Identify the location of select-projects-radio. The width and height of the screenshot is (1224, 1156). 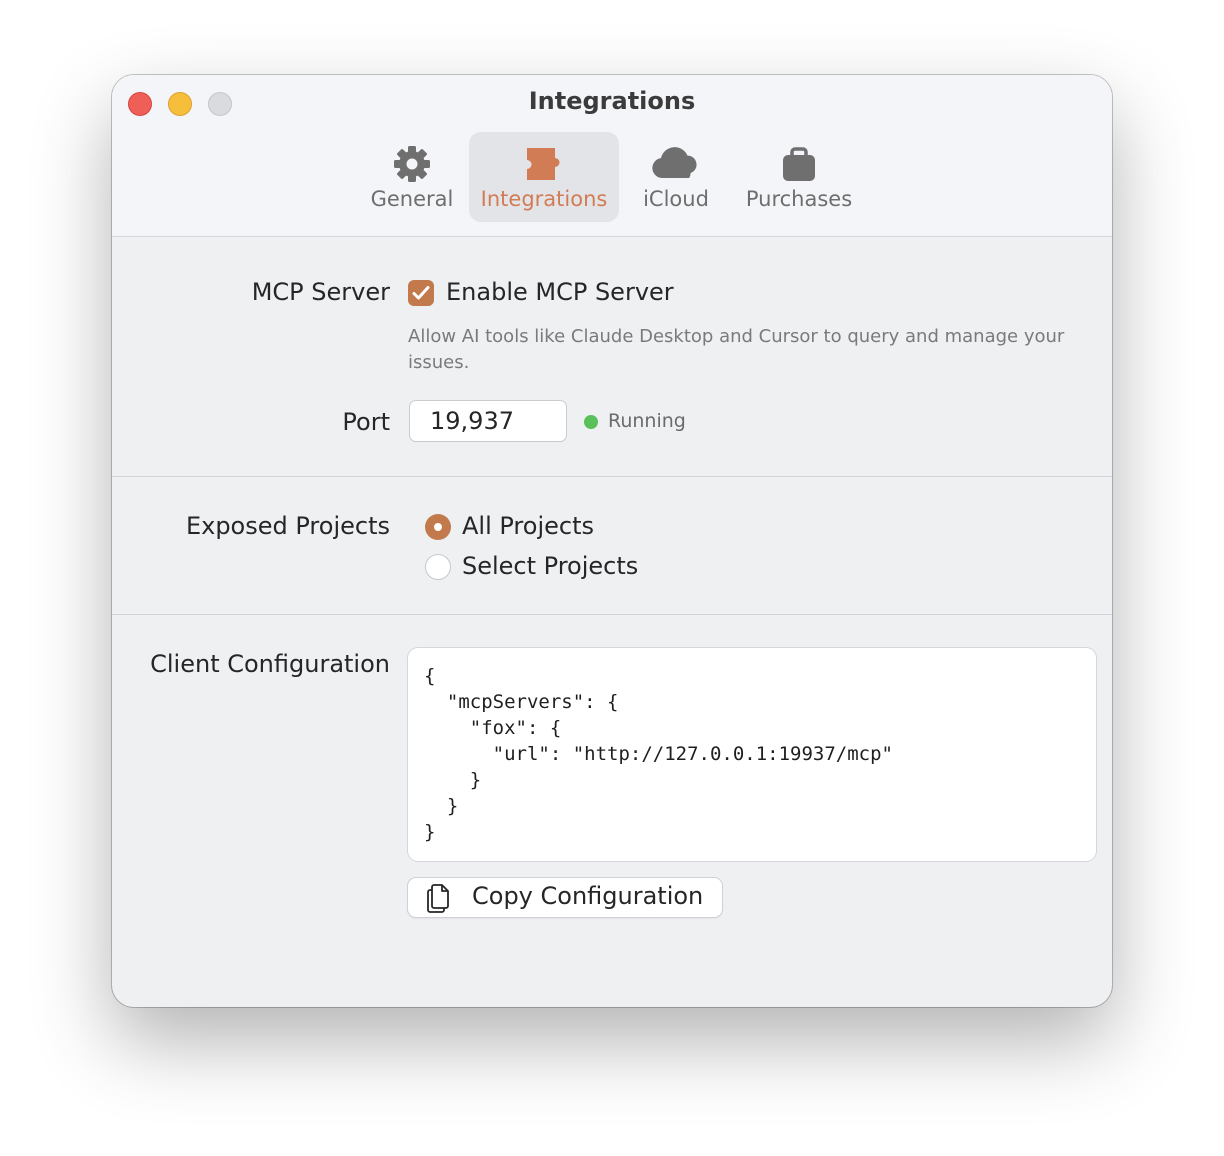
(438, 567).